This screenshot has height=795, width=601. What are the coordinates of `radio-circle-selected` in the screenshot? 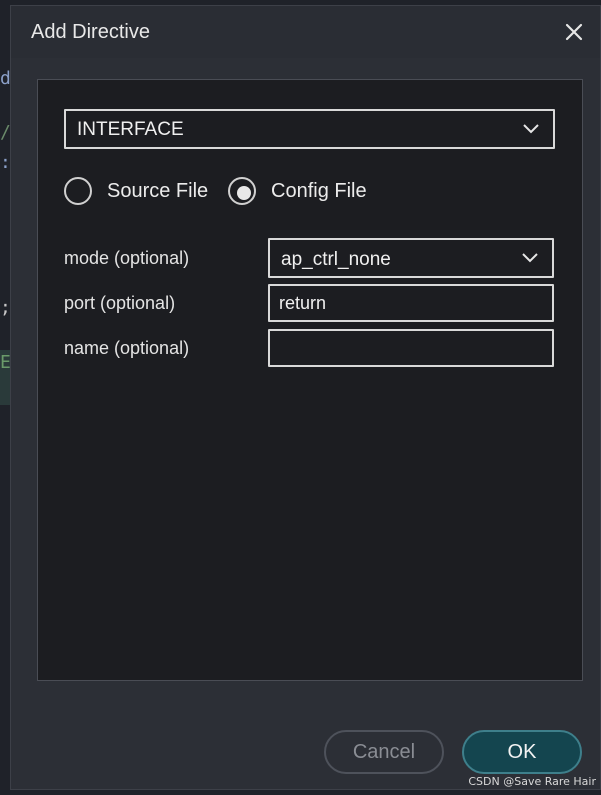 It's located at (242, 191).